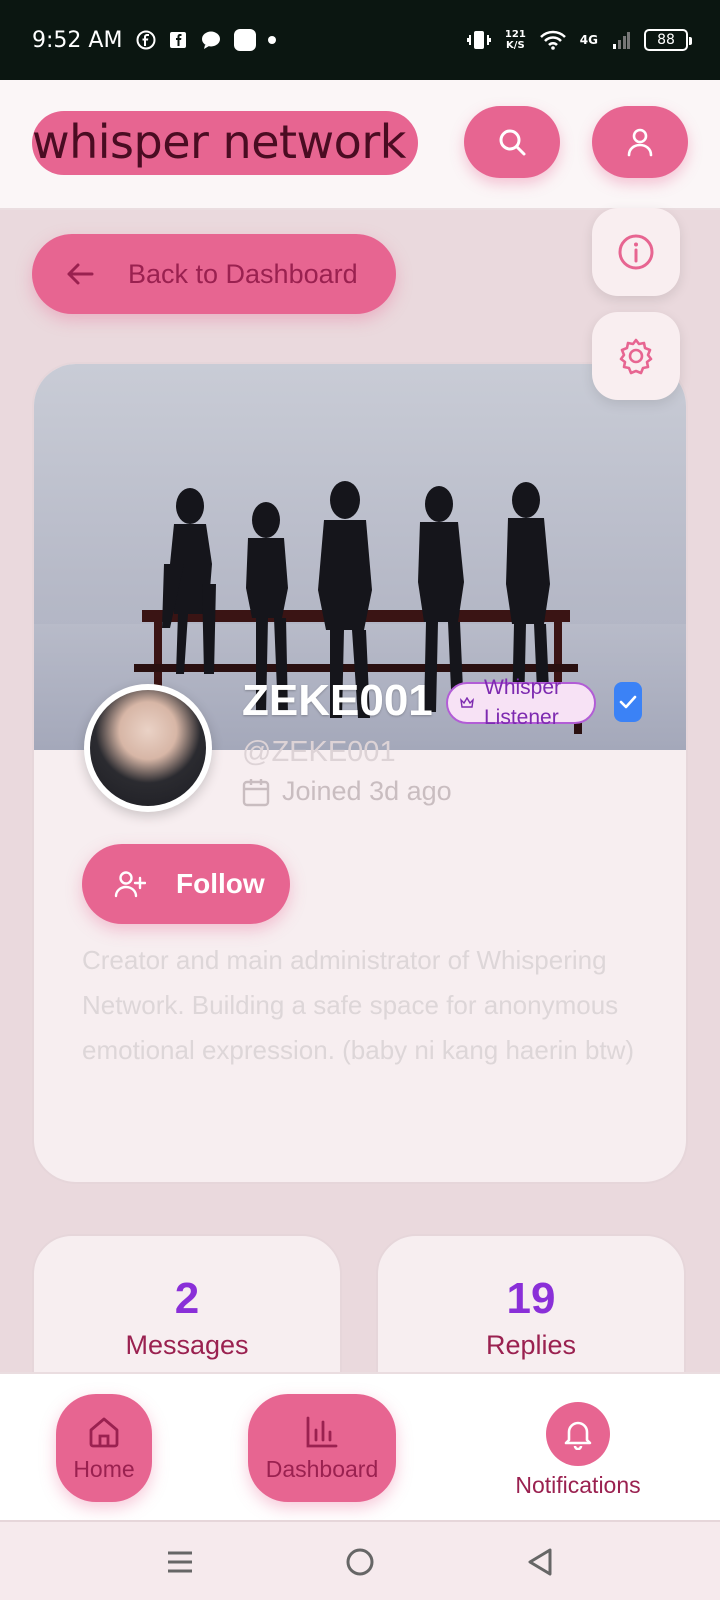 The height and width of the screenshot is (1600, 720). I want to click on nav-dashboard-label: Dashboard, so click(322, 1468).